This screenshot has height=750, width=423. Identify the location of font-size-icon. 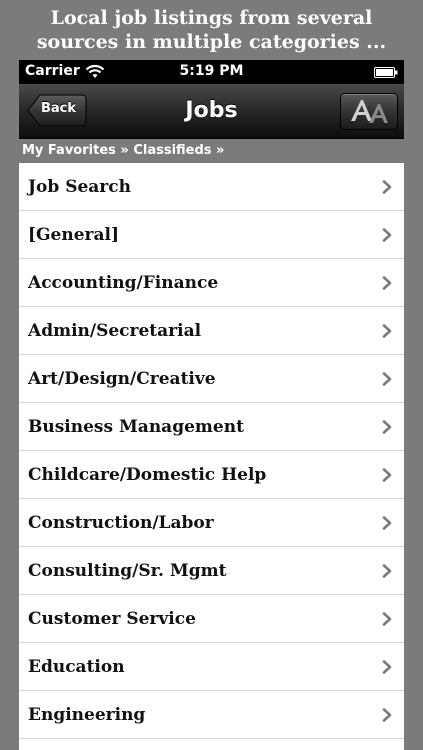
(369, 111).